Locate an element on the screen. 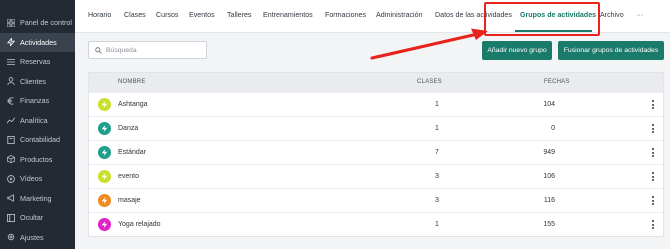 This screenshot has width=670, height=249. table-row: evento 3 106 is located at coordinates (376, 176).